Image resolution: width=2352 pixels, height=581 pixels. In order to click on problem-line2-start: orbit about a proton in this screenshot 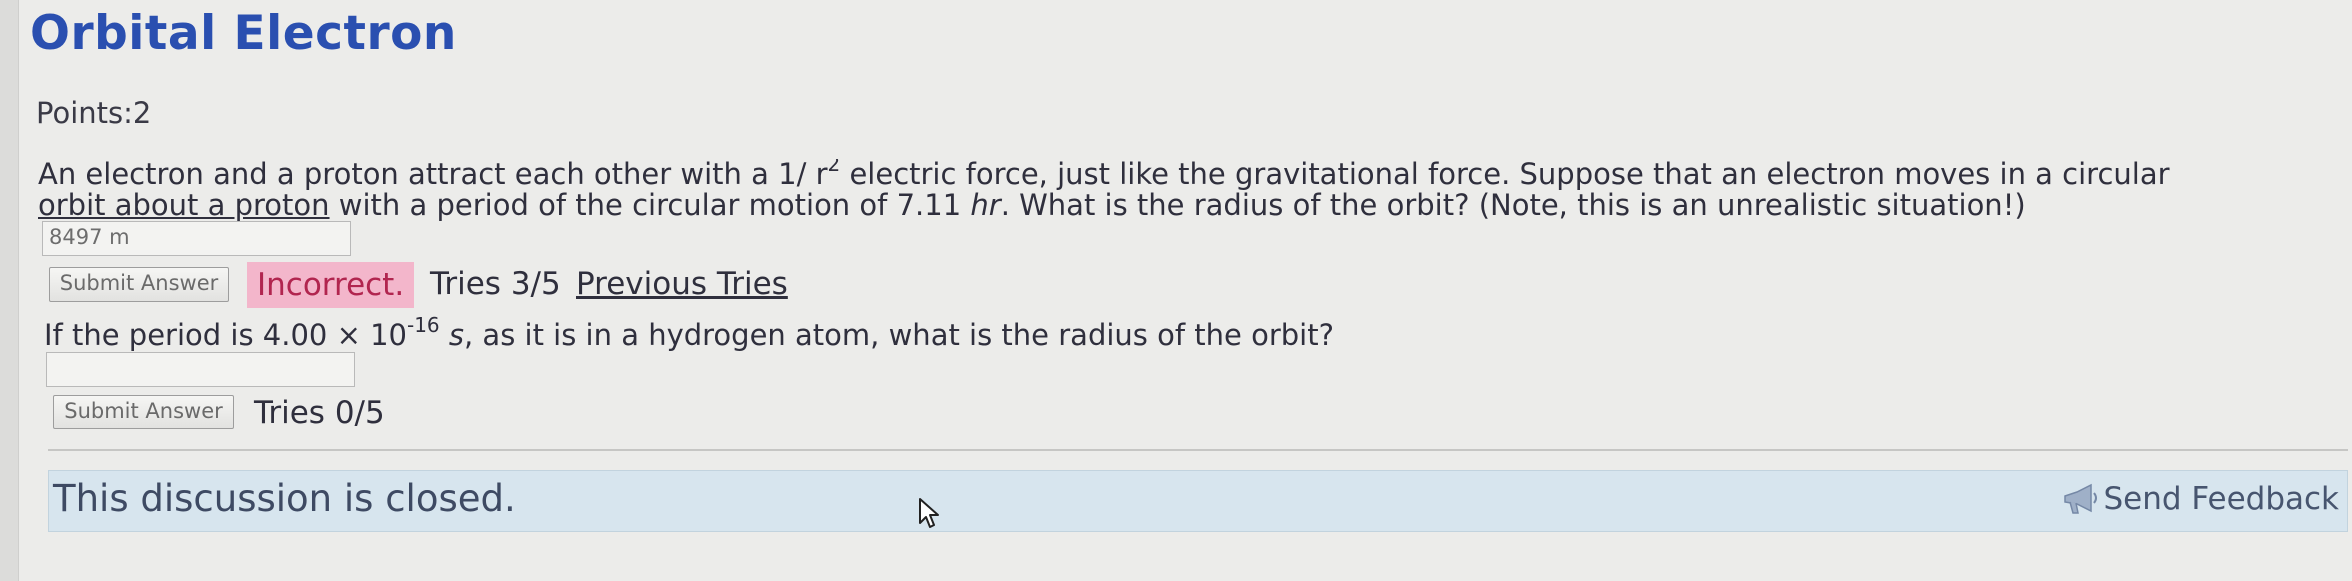, I will do `click(184, 204)`.